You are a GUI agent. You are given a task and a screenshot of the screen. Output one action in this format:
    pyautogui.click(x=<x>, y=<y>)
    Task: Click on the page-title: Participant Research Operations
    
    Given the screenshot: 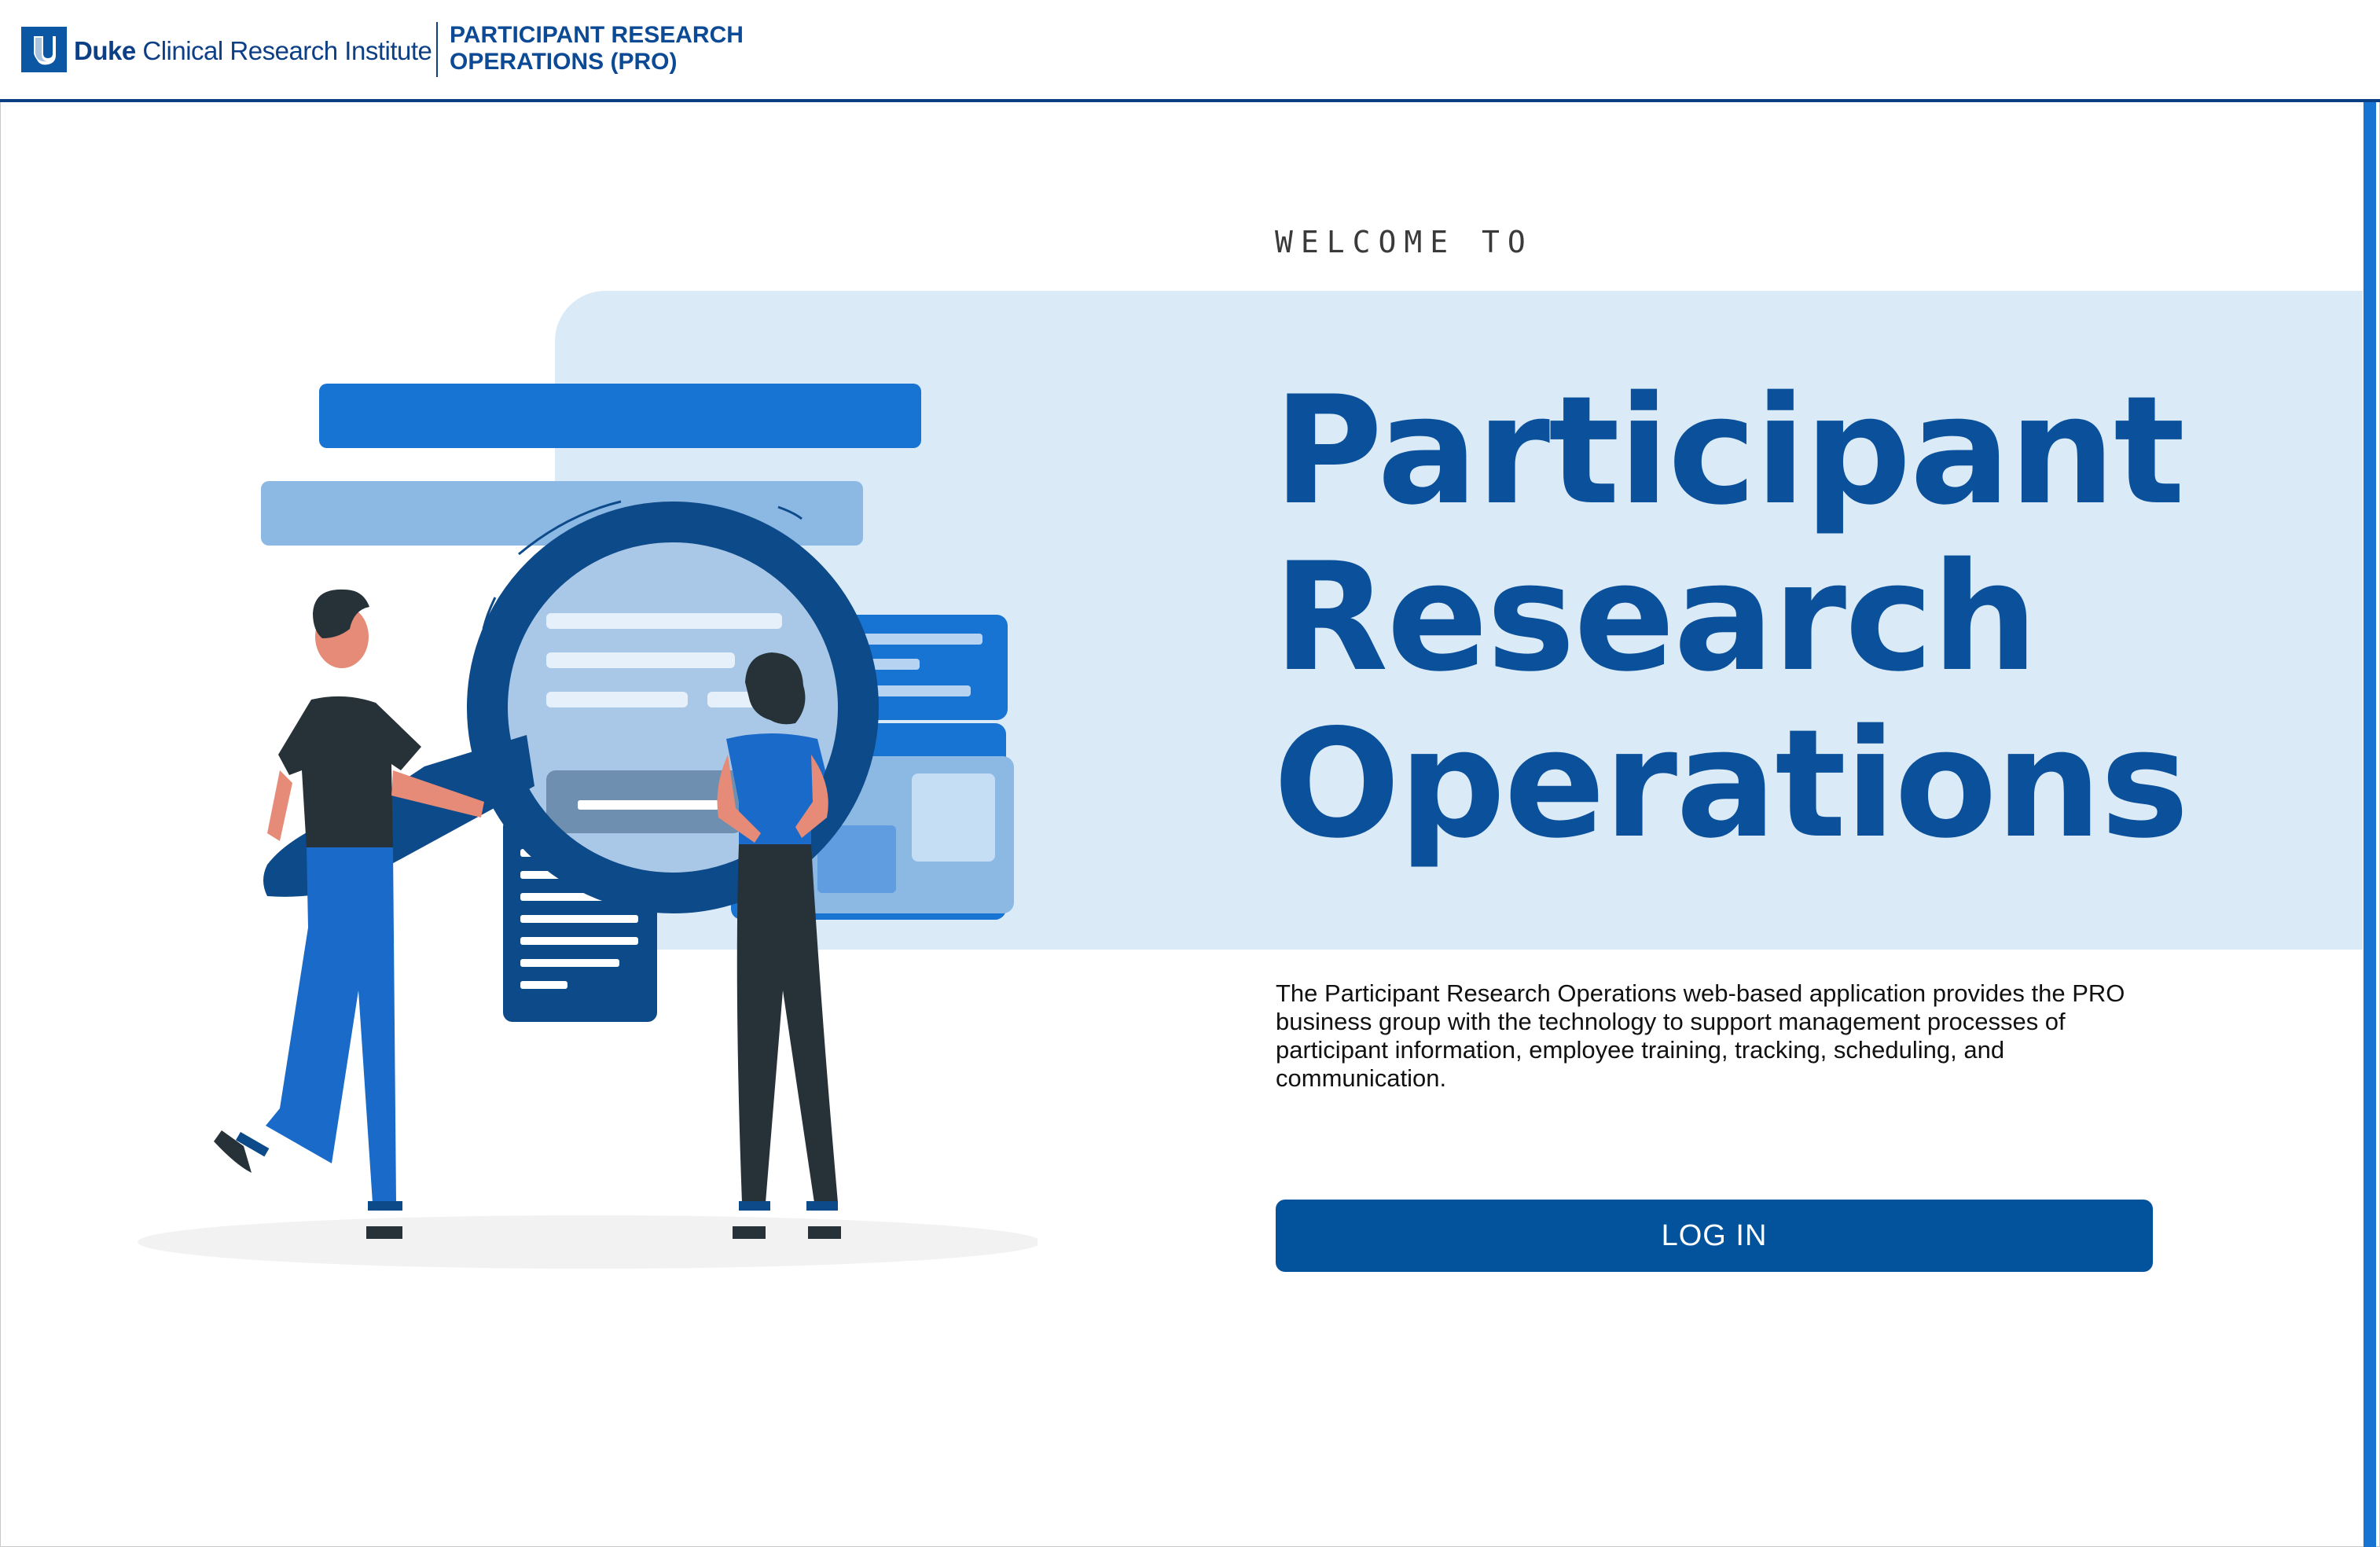 What is the action you would take?
    pyautogui.click(x=1784, y=618)
    